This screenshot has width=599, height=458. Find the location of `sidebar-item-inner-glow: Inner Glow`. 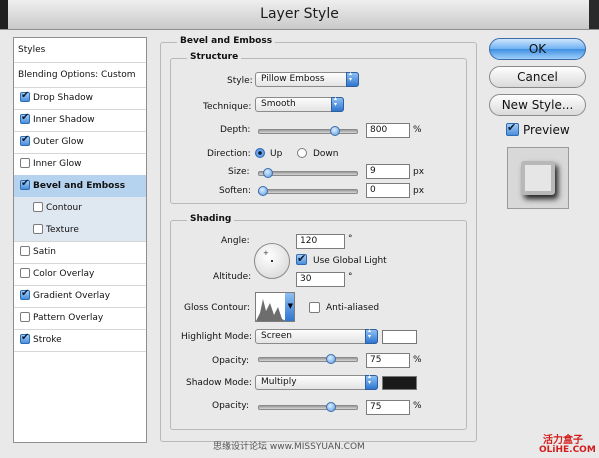

sidebar-item-inner-glow: Inner Glow is located at coordinates (80, 164).